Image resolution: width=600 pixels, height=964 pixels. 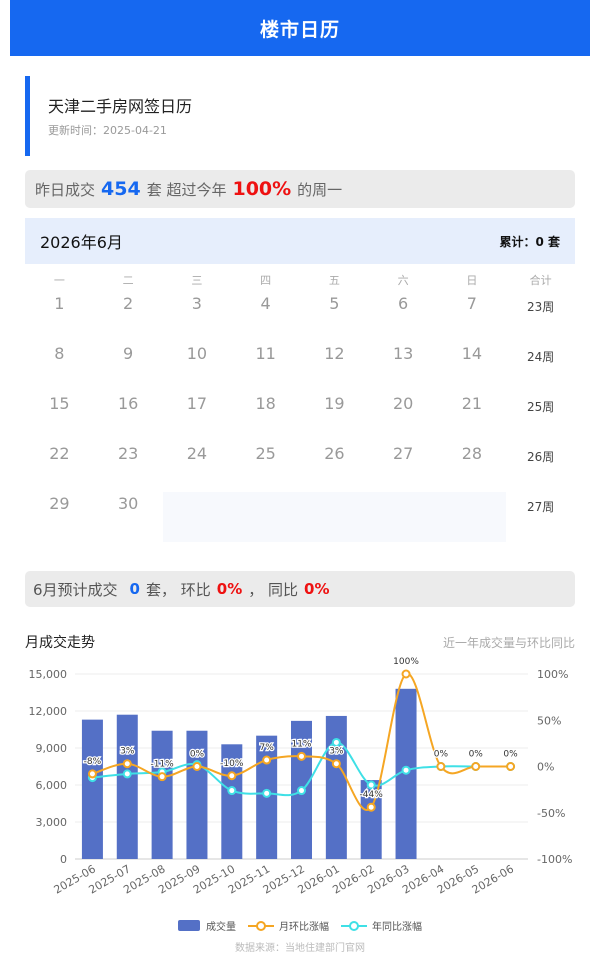 What do you see at coordinates (197, 417) in the screenshot?
I see `calendar-day: 17` at bounding box center [197, 417].